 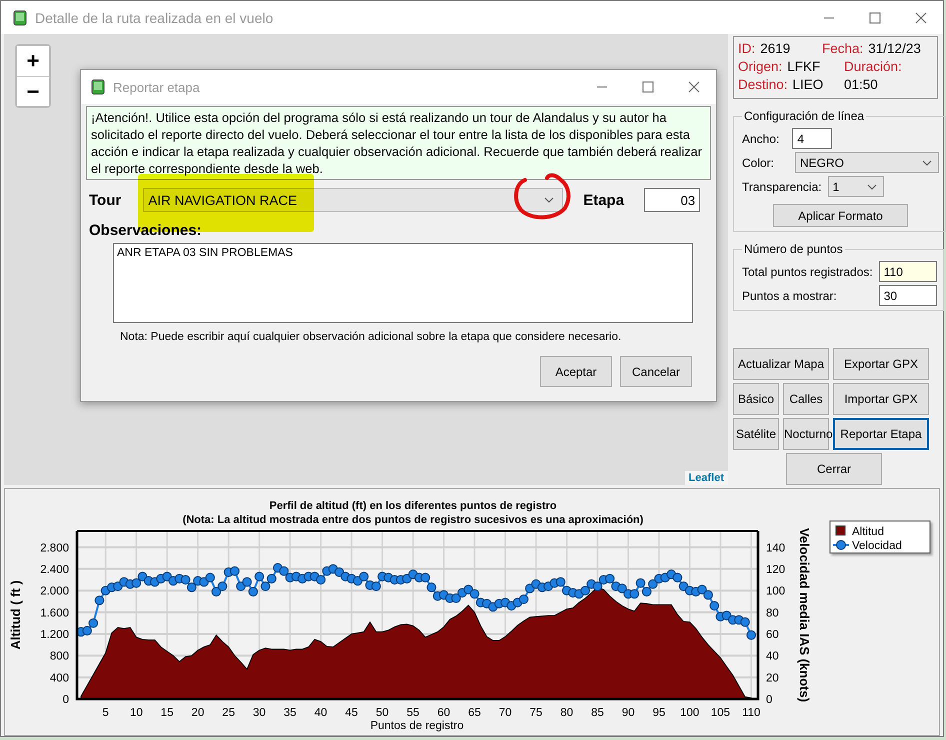 I want to click on window-title: Detalle de la ruta realizada en el vuelo, so click(x=154, y=18).